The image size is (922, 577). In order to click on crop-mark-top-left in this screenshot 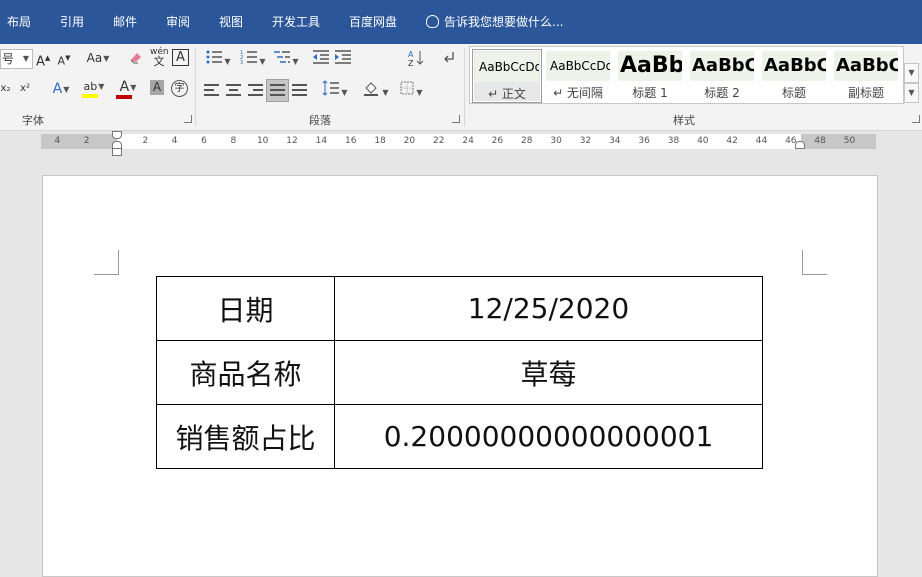, I will do `click(106, 262)`.